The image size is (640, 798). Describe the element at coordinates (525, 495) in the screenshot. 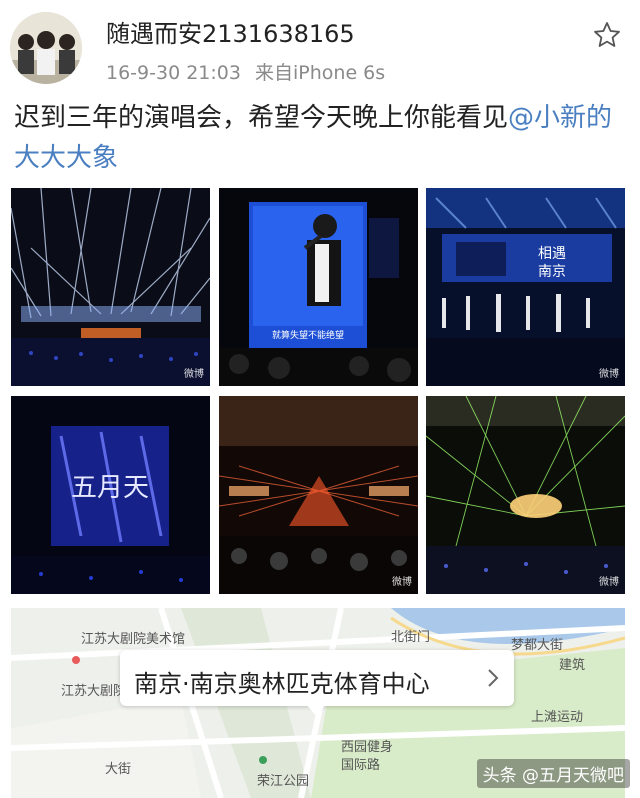

I see `photo-6: 微博` at that location.